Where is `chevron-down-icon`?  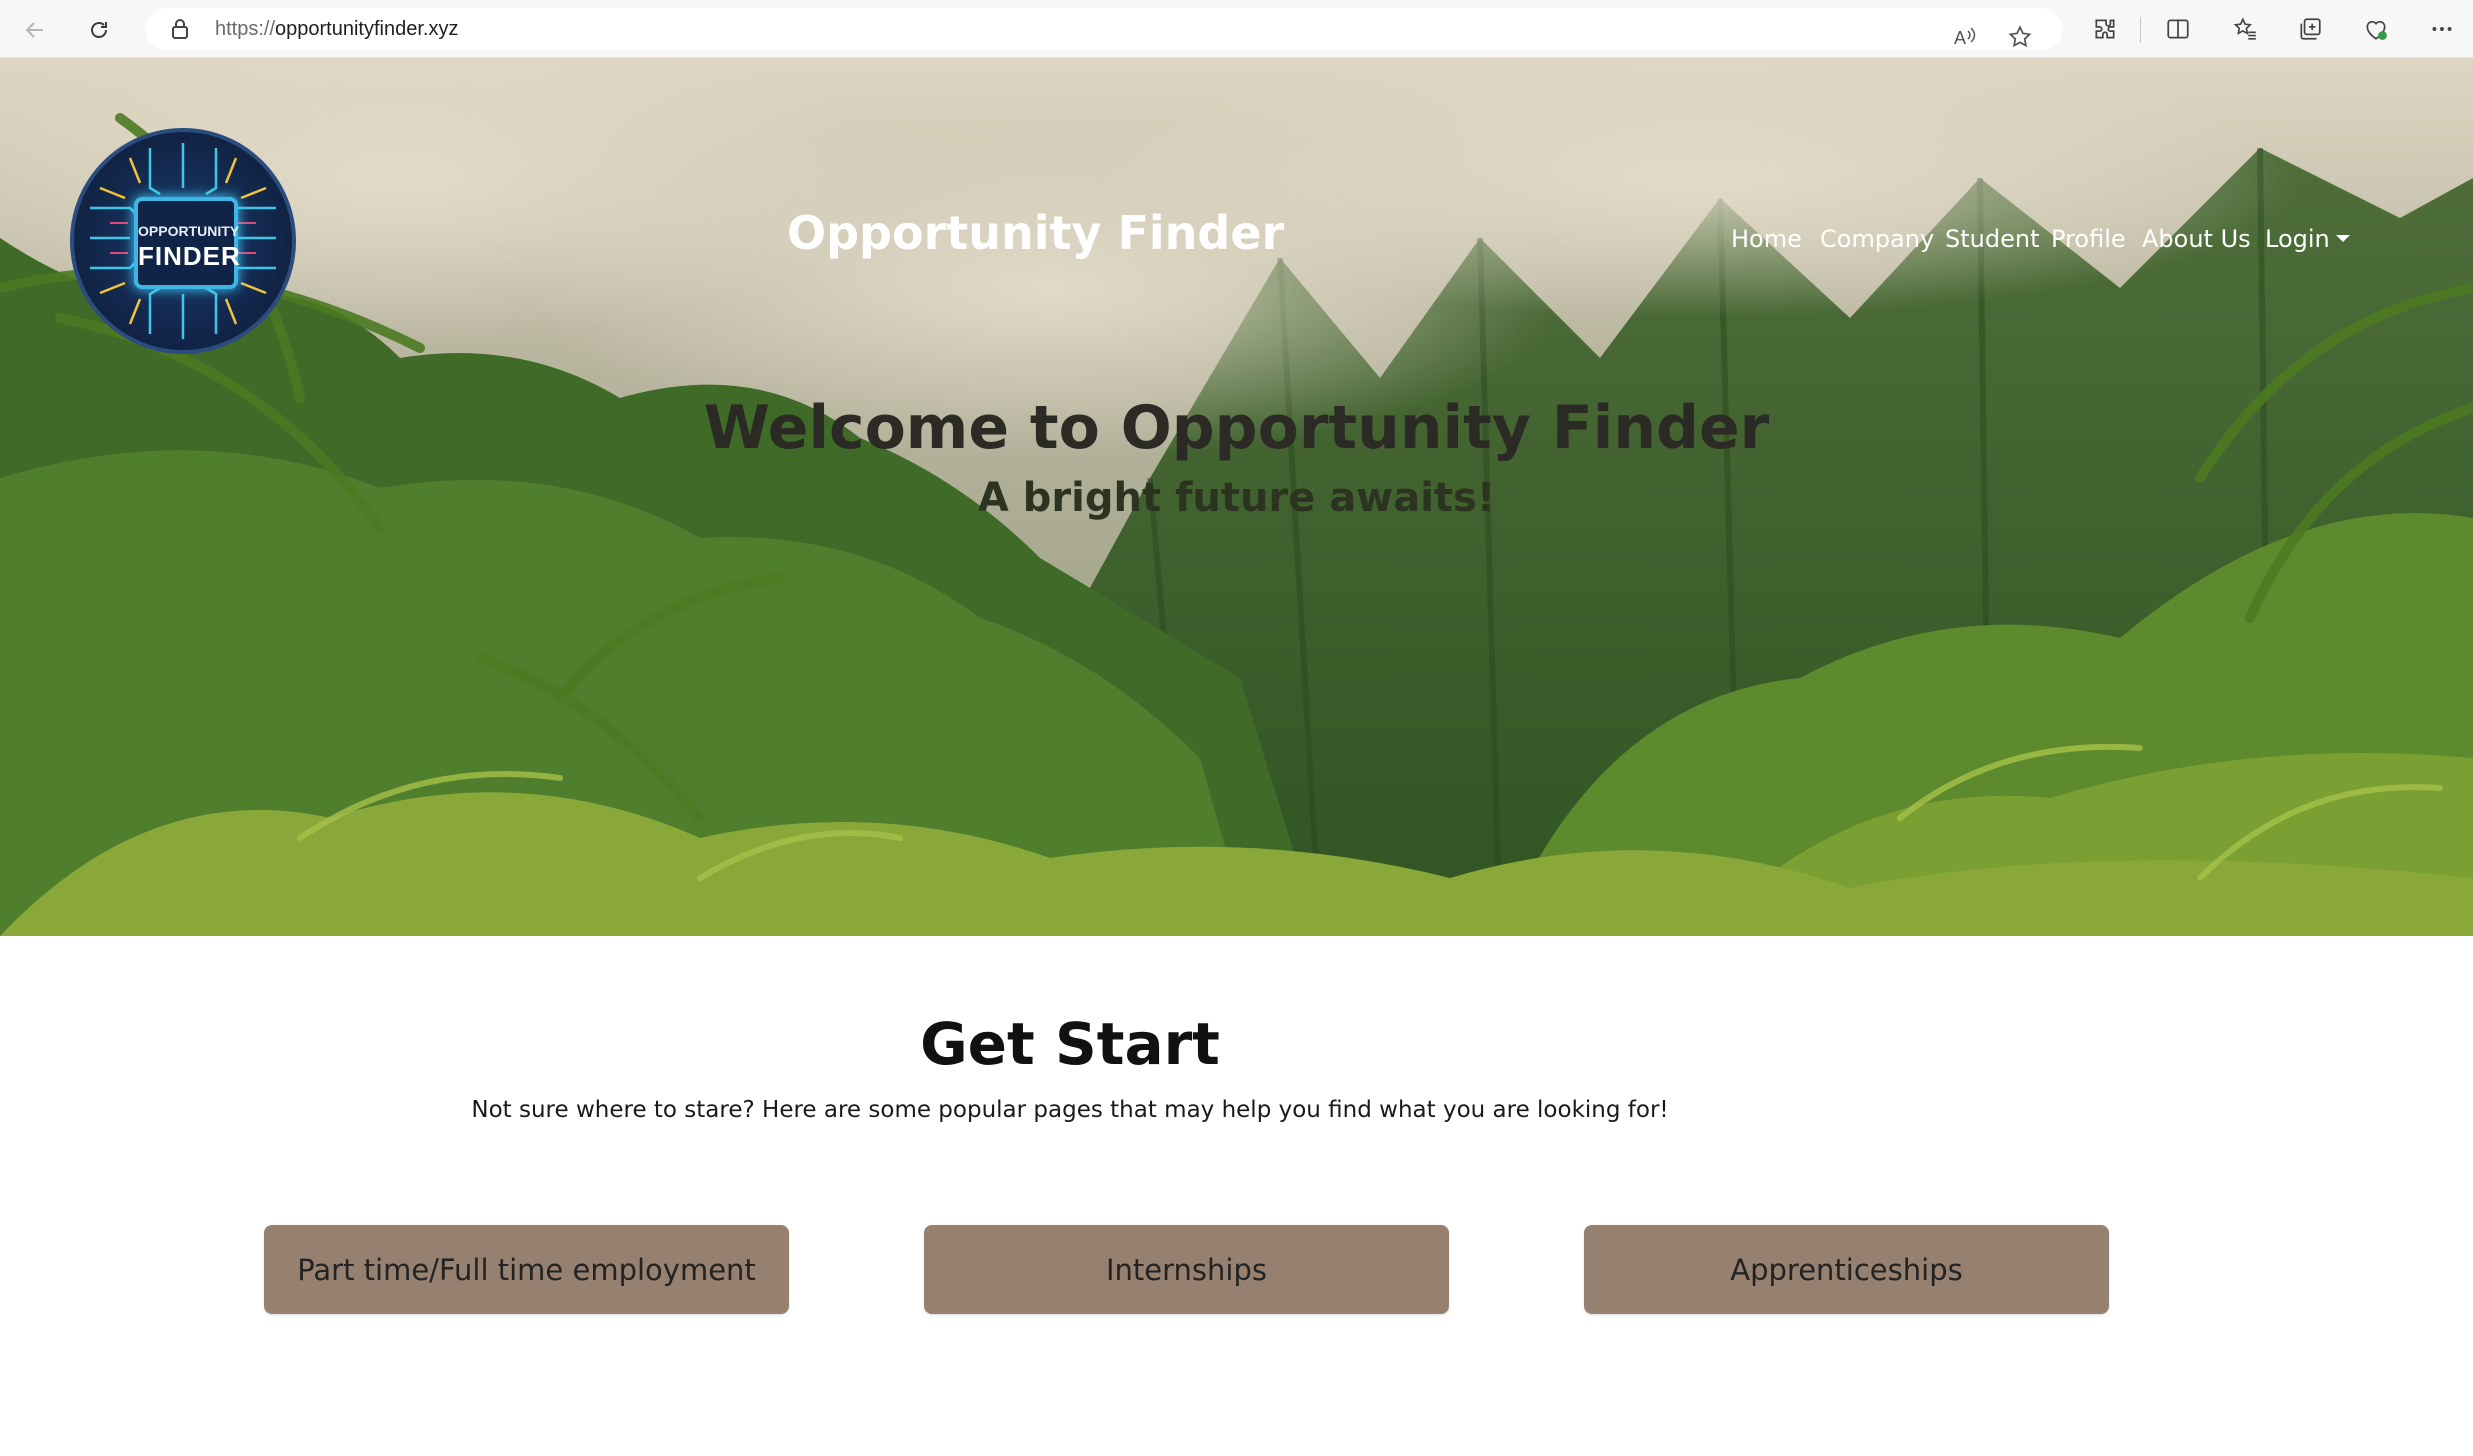 chevron-down-icon is located at coordinates (2342, 238).